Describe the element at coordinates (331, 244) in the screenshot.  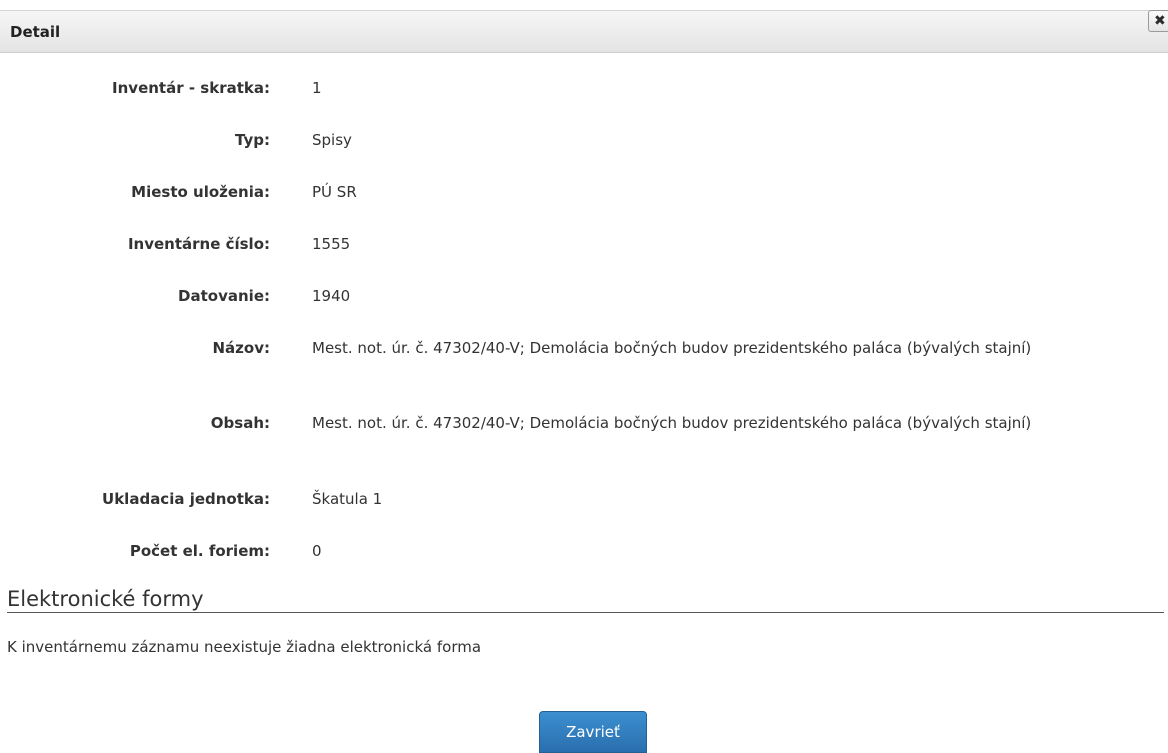
I see `field-value: 1555` at that location.